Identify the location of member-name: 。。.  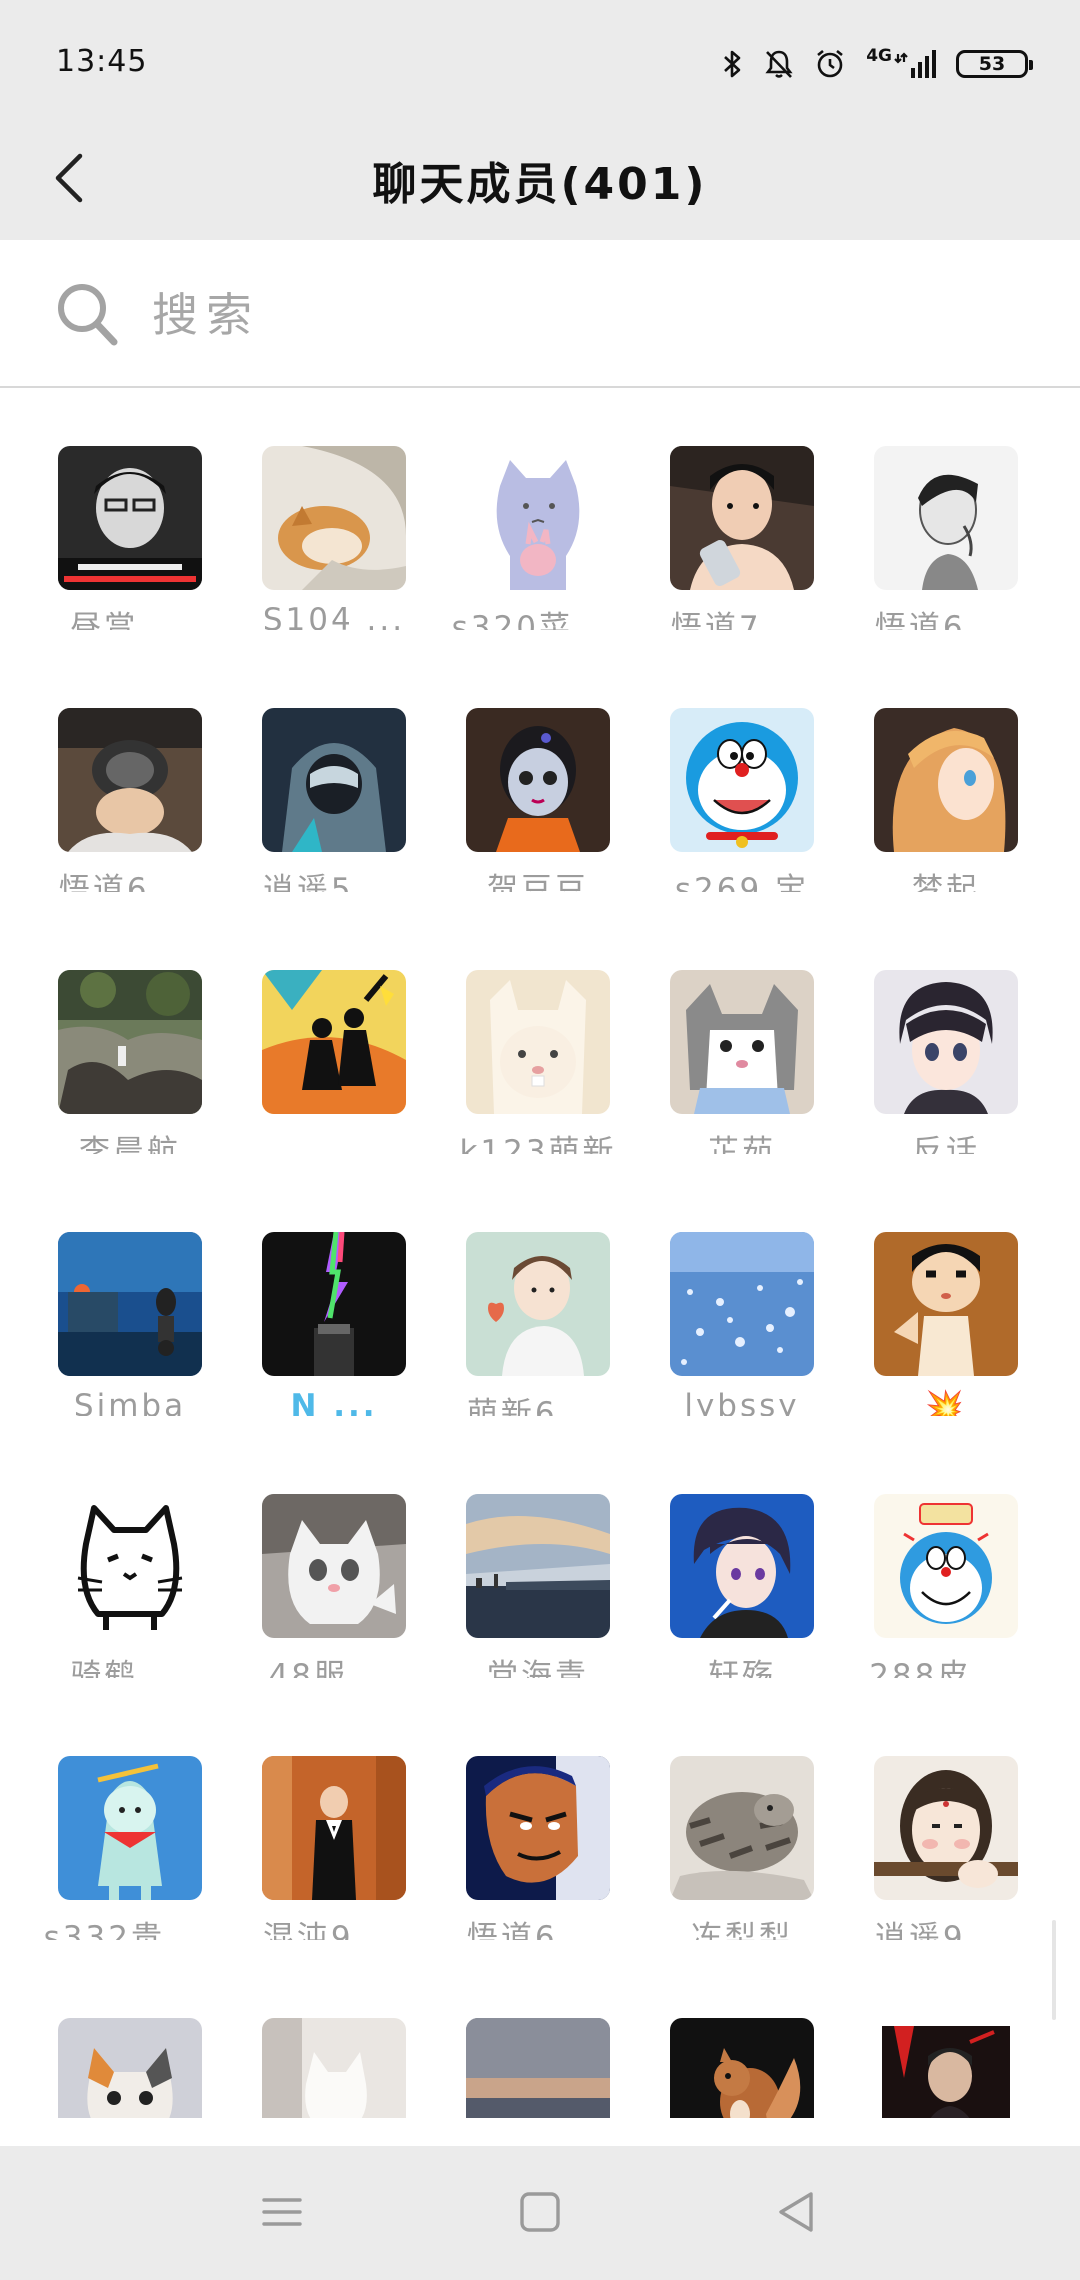
(334, 1144).